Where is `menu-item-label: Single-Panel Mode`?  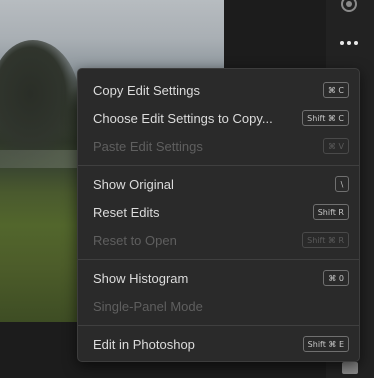 menu-item-label: Single-Panel Mode is located at coordinates (148, 306).